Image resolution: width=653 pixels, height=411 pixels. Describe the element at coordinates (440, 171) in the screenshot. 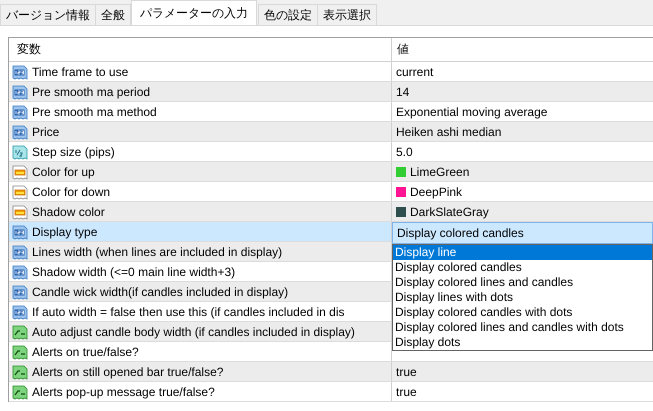

I see `parameter-value: LimeGreen` at that location.